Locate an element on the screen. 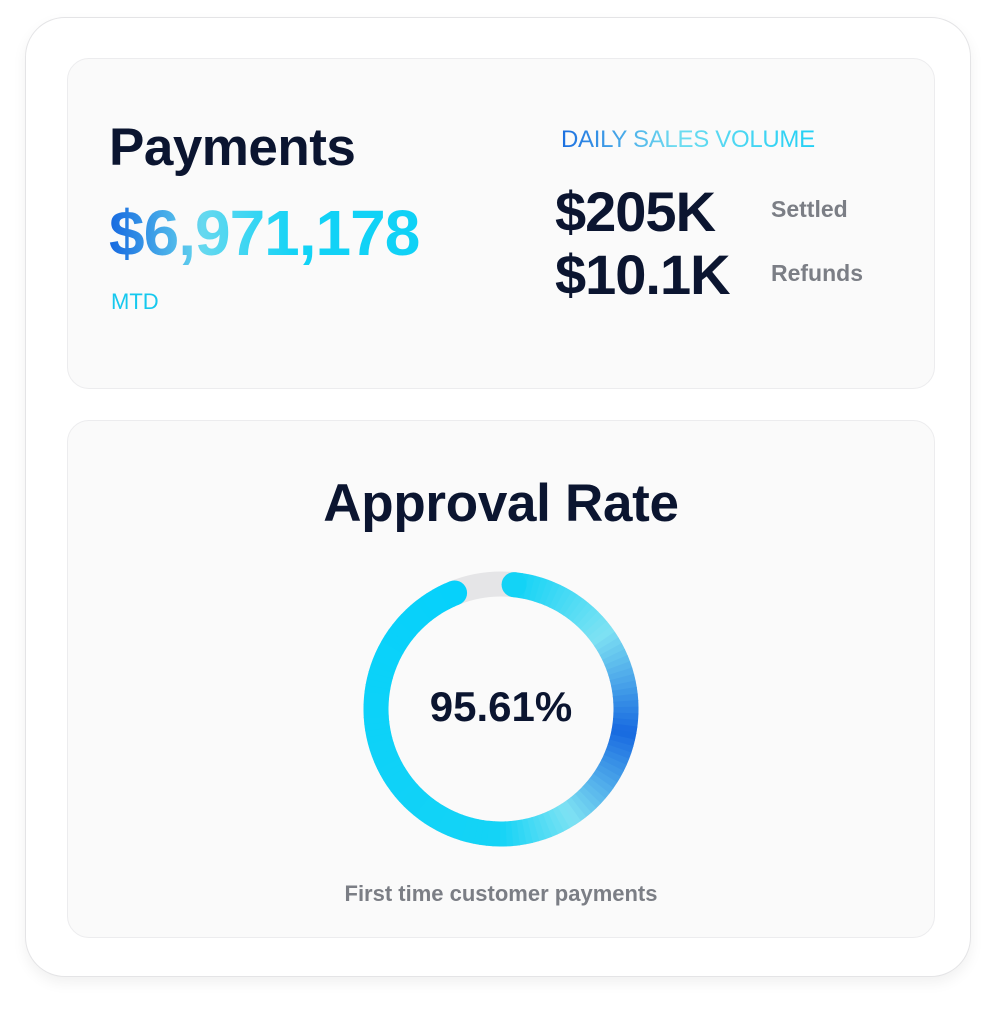  approval-rate-caption: First time customer payments is located at coordinates (501, 893).